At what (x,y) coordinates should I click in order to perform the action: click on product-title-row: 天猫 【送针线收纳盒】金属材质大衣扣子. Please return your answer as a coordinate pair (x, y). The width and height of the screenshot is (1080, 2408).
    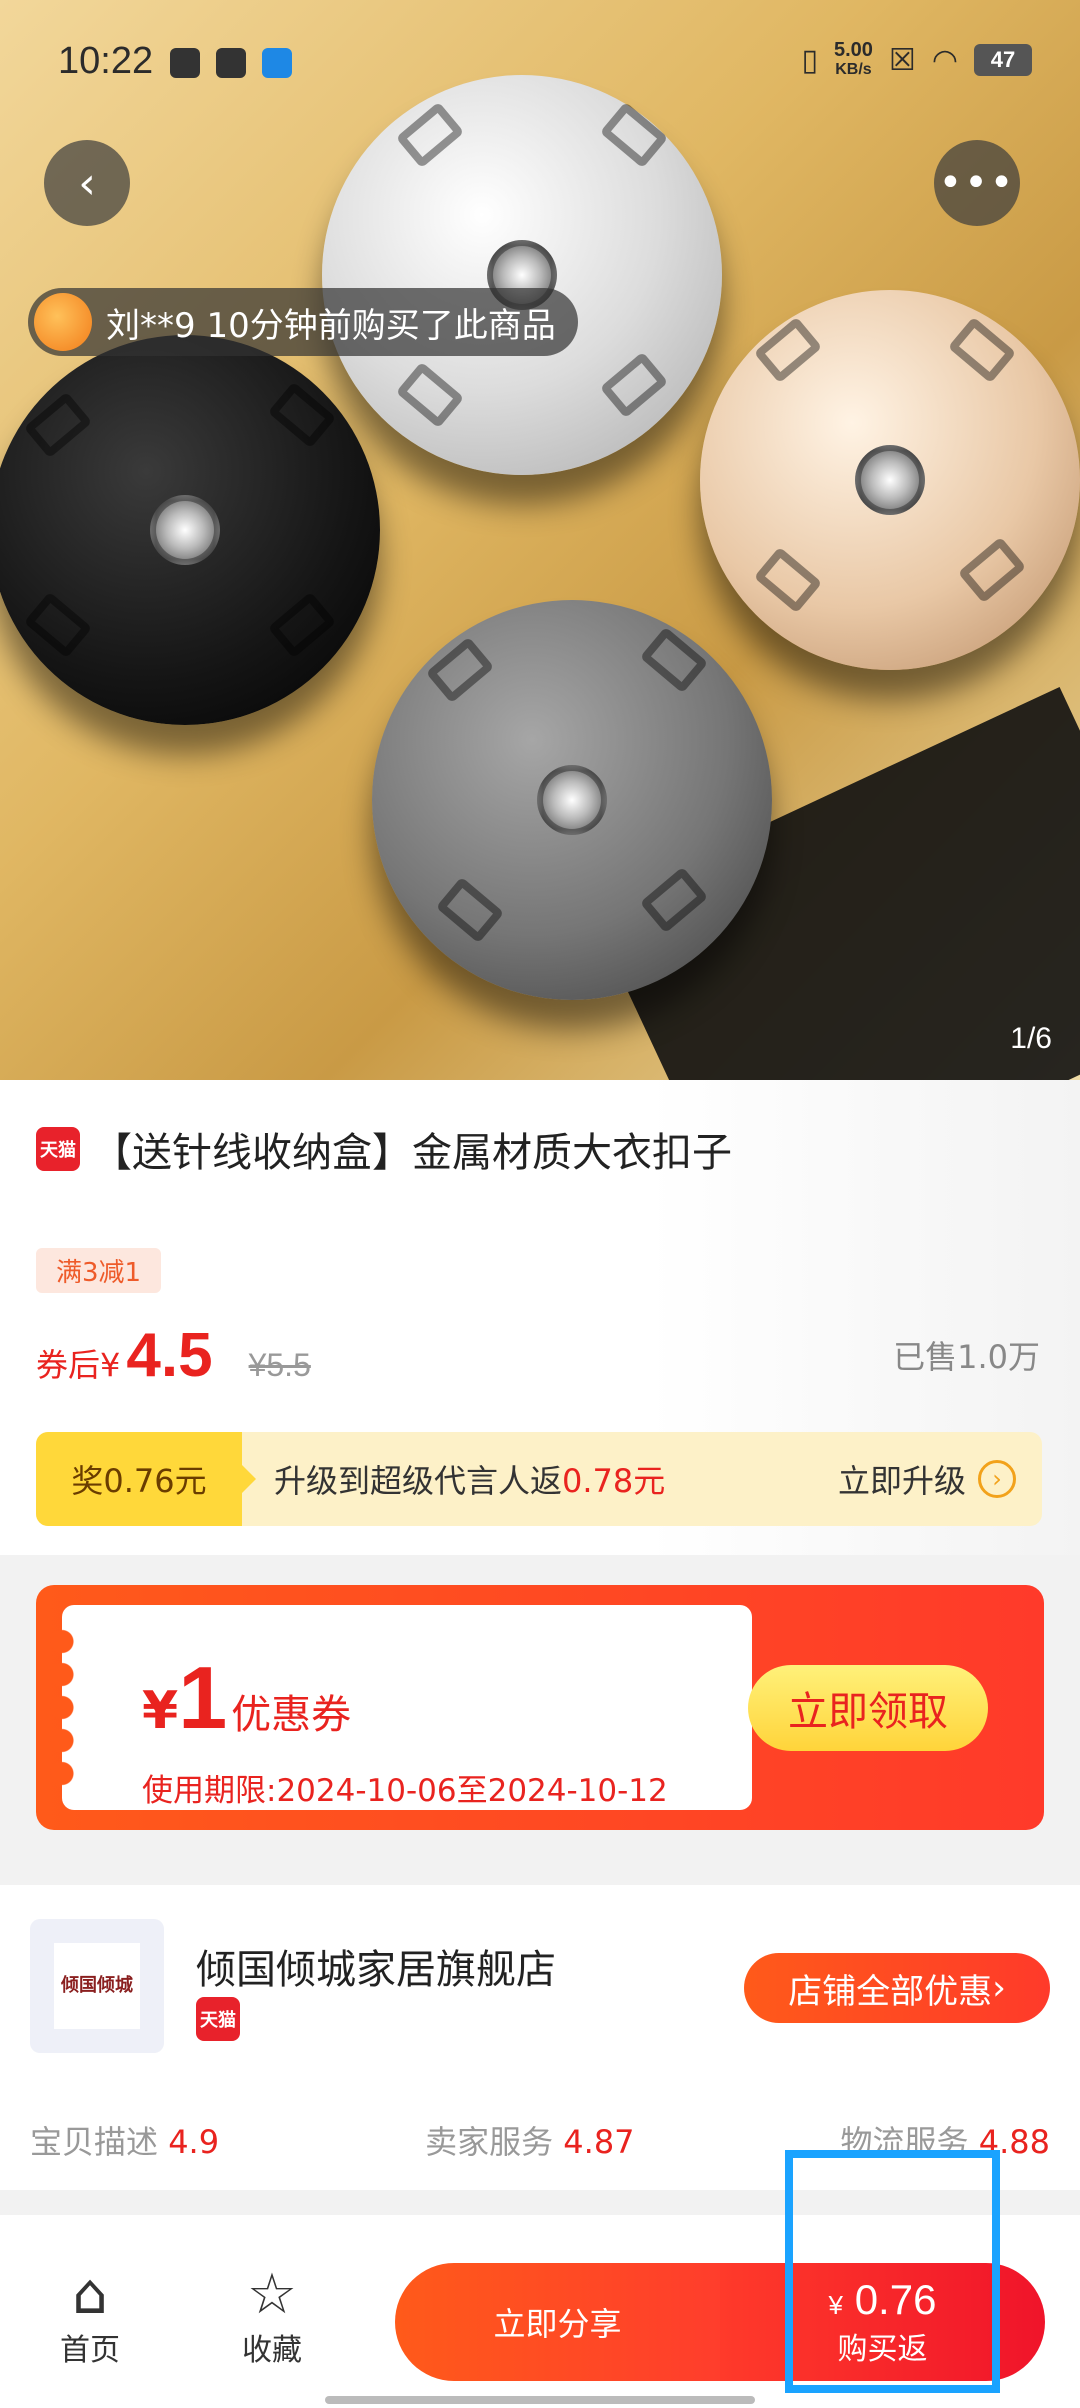
    Looking at the image, I should click on (384, 1149).